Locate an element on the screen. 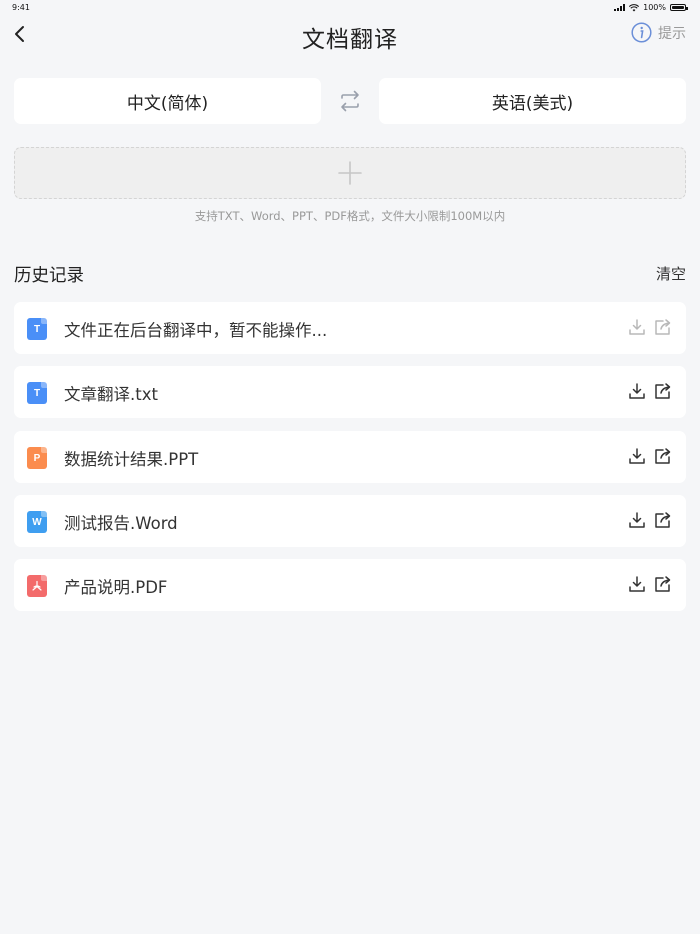  pdf-file-icon is located at coordinates (37, 586).